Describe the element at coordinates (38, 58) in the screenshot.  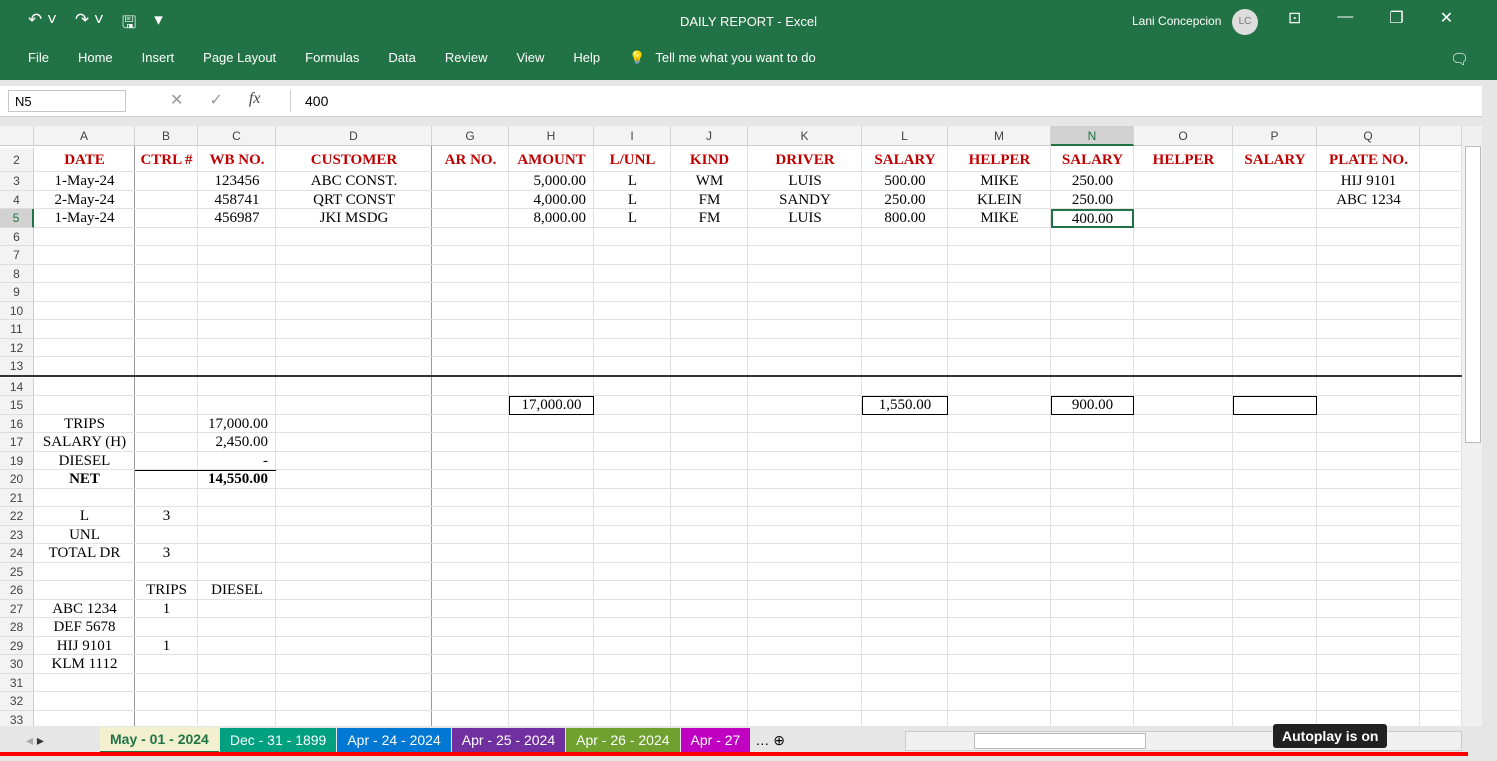
I see `menu-file: File` at that location.